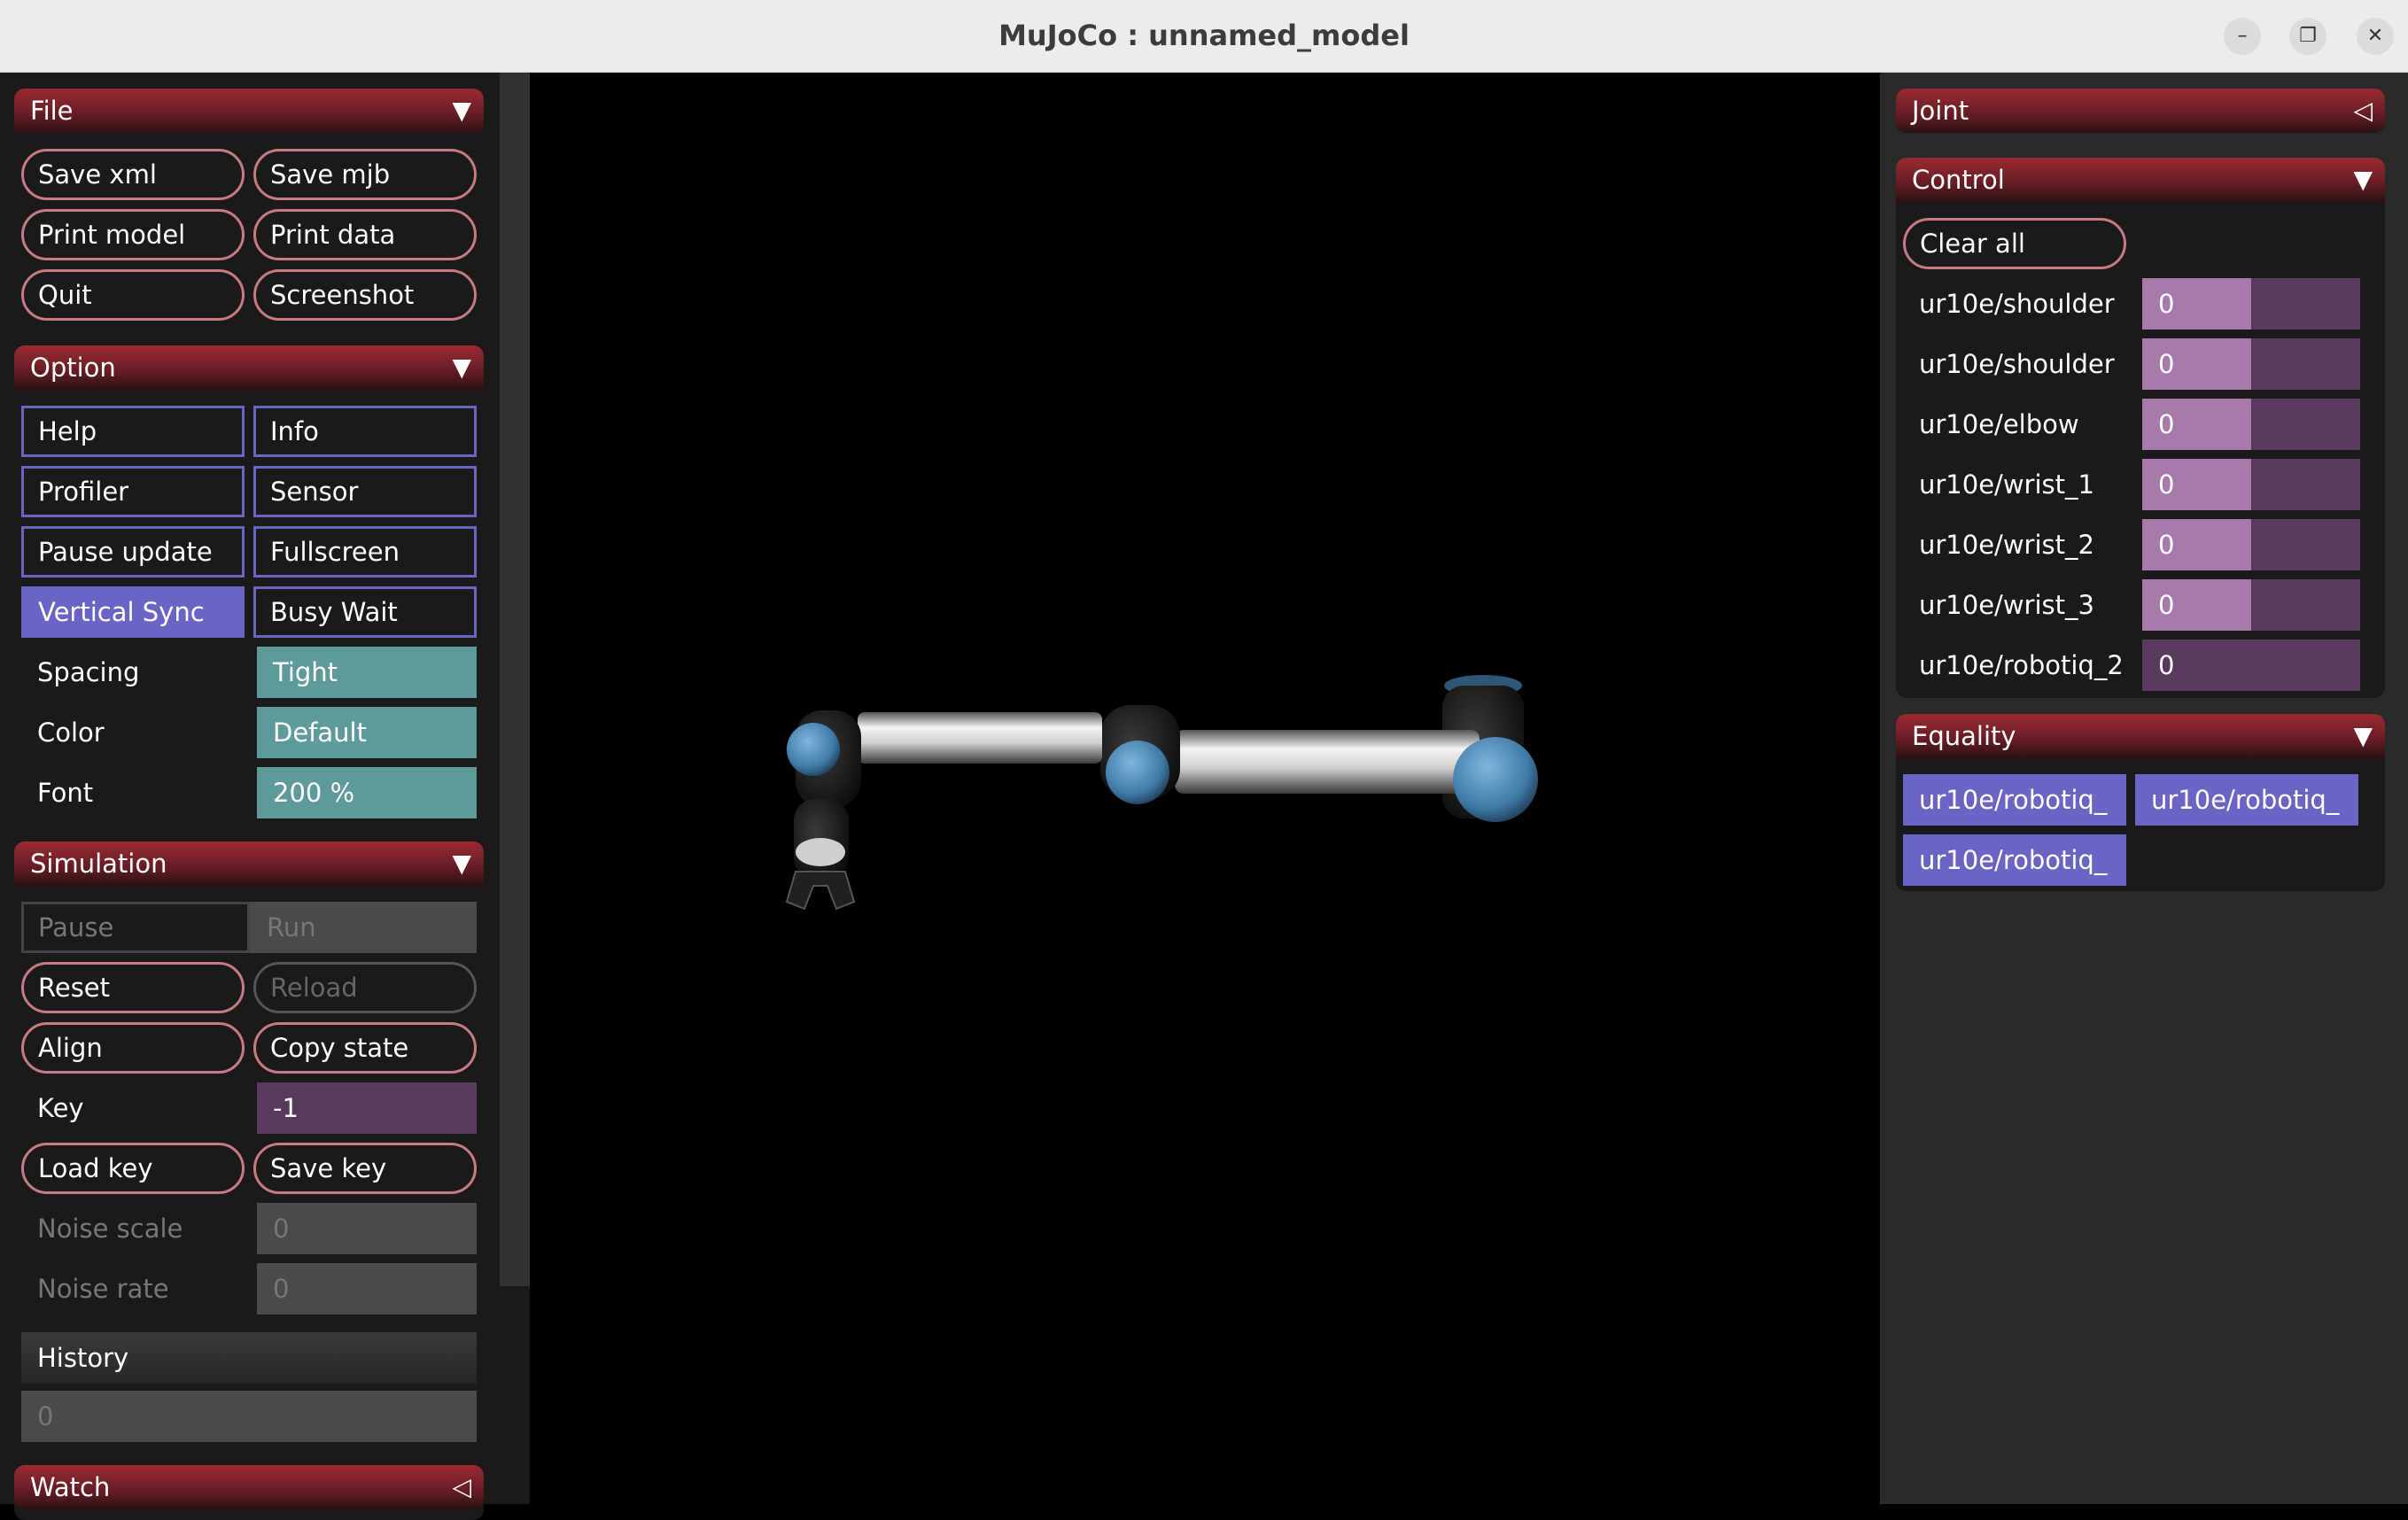  Describe the element at coordinates (133, 492) in the screenshot. I see `profiler-checkbox: Profiler` at that location.